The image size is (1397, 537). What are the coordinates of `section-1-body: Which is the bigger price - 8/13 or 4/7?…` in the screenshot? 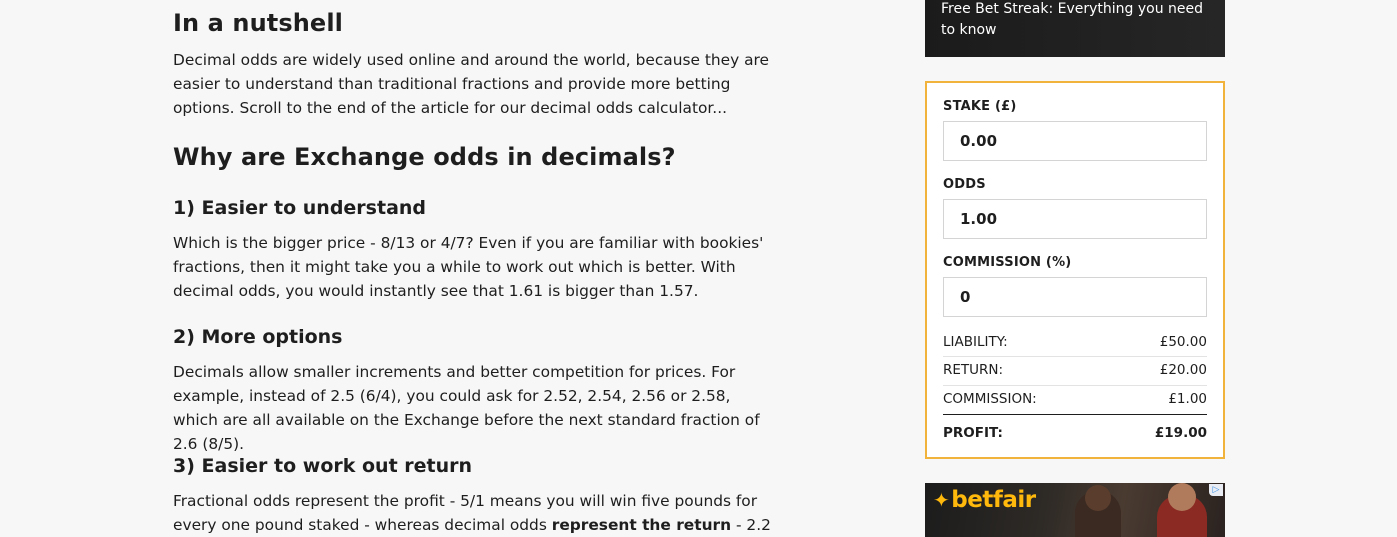 It's located at (468, 267).